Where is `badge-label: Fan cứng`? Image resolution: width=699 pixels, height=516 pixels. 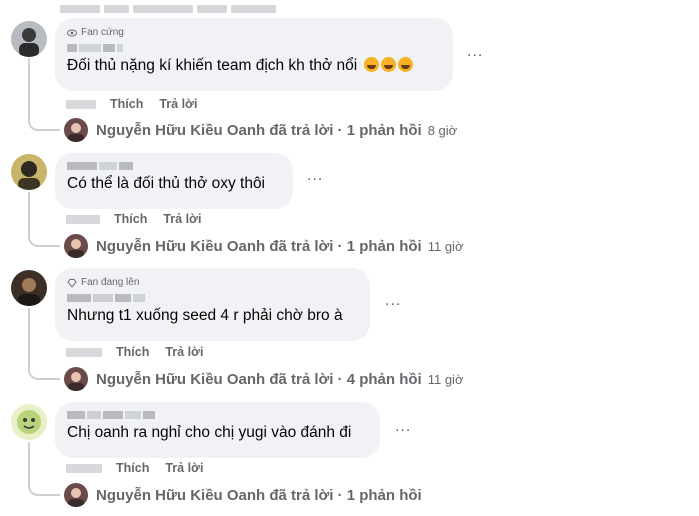
badge-label: Fan cứng is located at coordinates (102, 32).